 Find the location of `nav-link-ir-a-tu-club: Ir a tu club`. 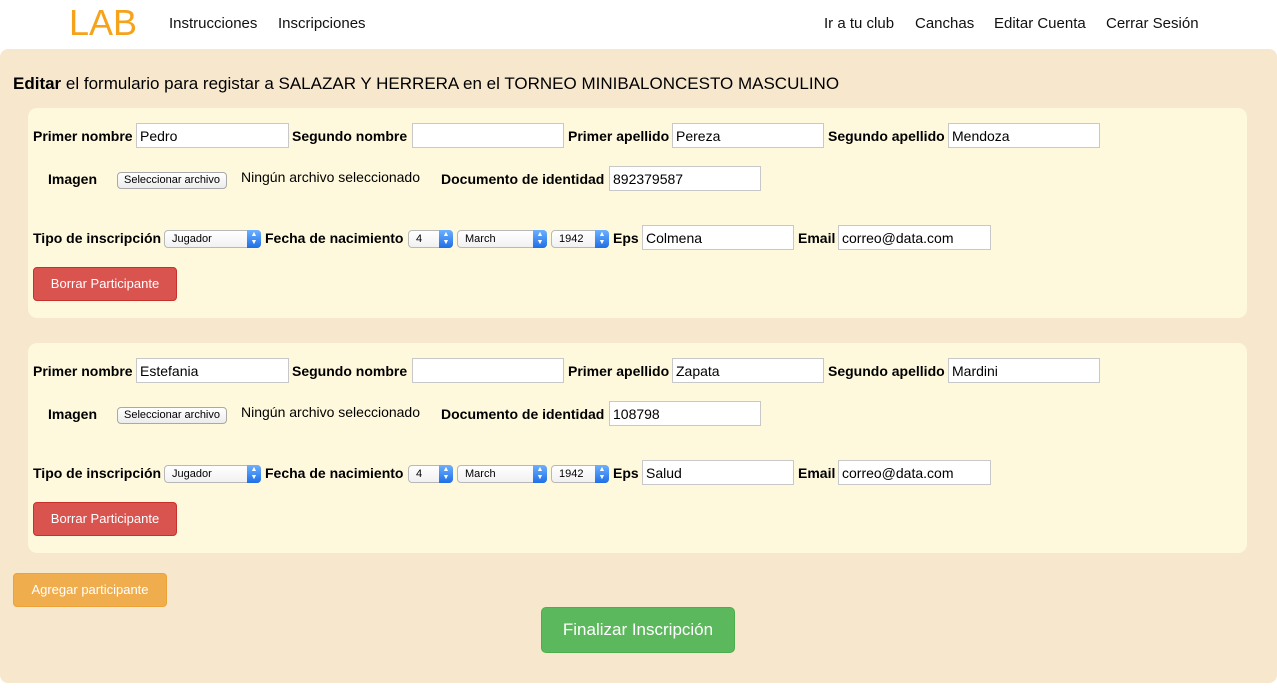

nav-link-ir-a-tu-club: Ir a tu club is located at coordinates (859, 23).